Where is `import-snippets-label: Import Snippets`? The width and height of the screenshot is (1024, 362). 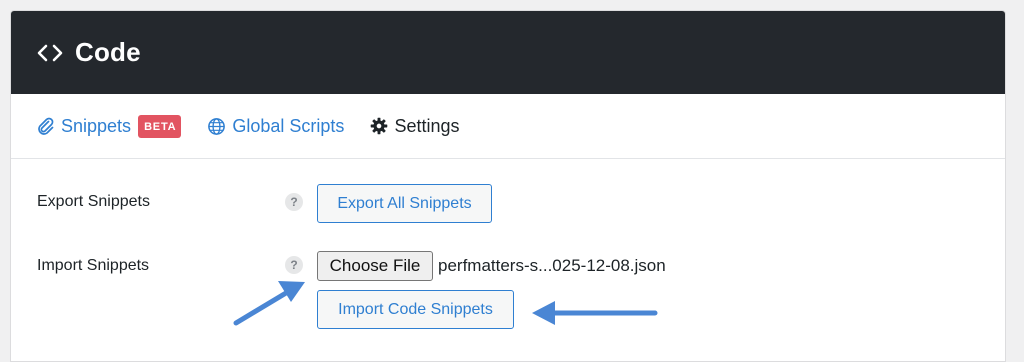
import-snippets-label: Import Snippets is located at coordinates (93, 265).